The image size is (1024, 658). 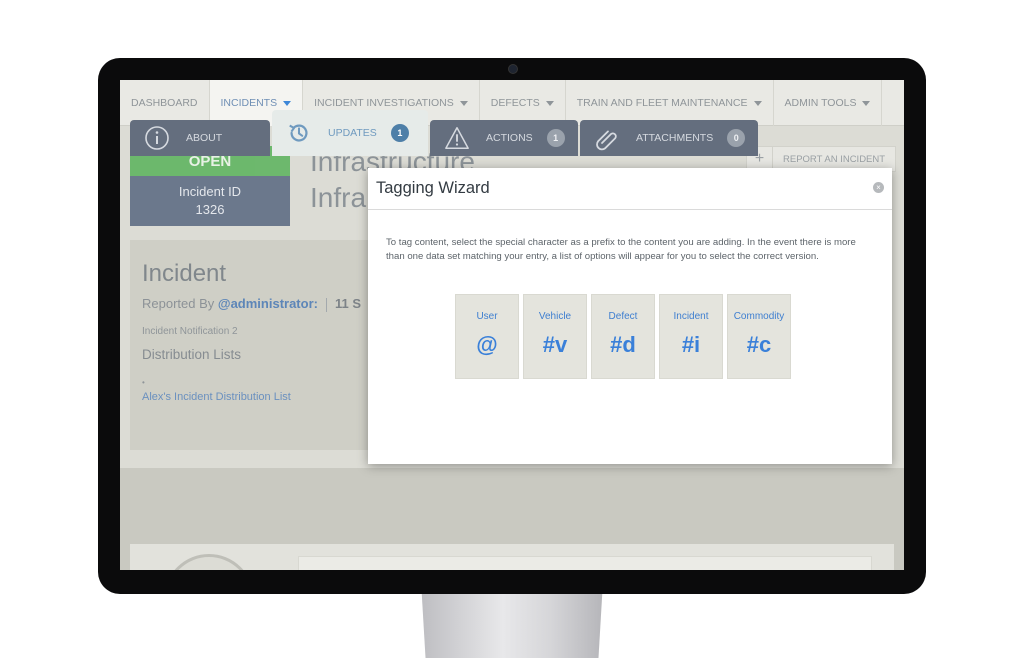 I want to click on tag-name: Defect, so click(x=623, y=316).